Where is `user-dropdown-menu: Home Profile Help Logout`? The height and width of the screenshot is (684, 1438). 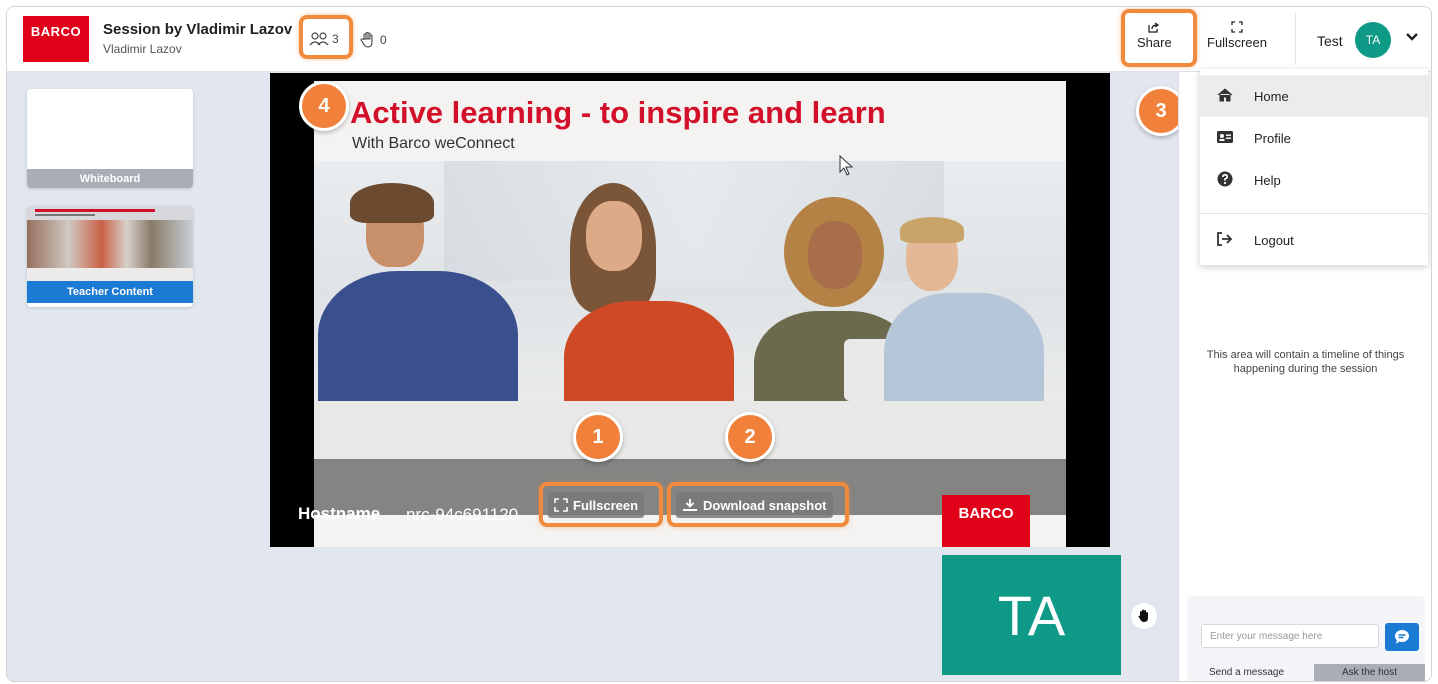 user-dropdown-menu: Home Profile Help Logout is located at coordinates (1314, 167).